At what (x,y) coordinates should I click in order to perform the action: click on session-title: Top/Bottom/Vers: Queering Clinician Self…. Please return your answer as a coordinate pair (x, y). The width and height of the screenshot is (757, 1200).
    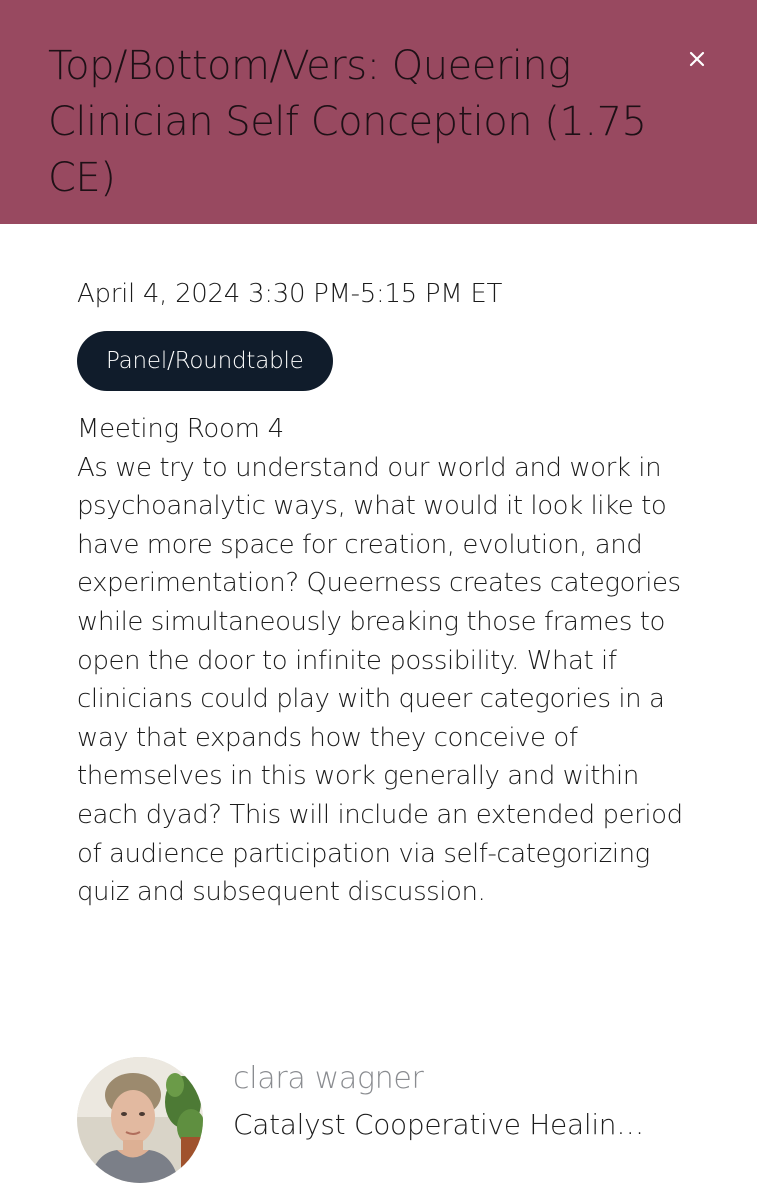
    Looking at the image, I should click on (347, 122).